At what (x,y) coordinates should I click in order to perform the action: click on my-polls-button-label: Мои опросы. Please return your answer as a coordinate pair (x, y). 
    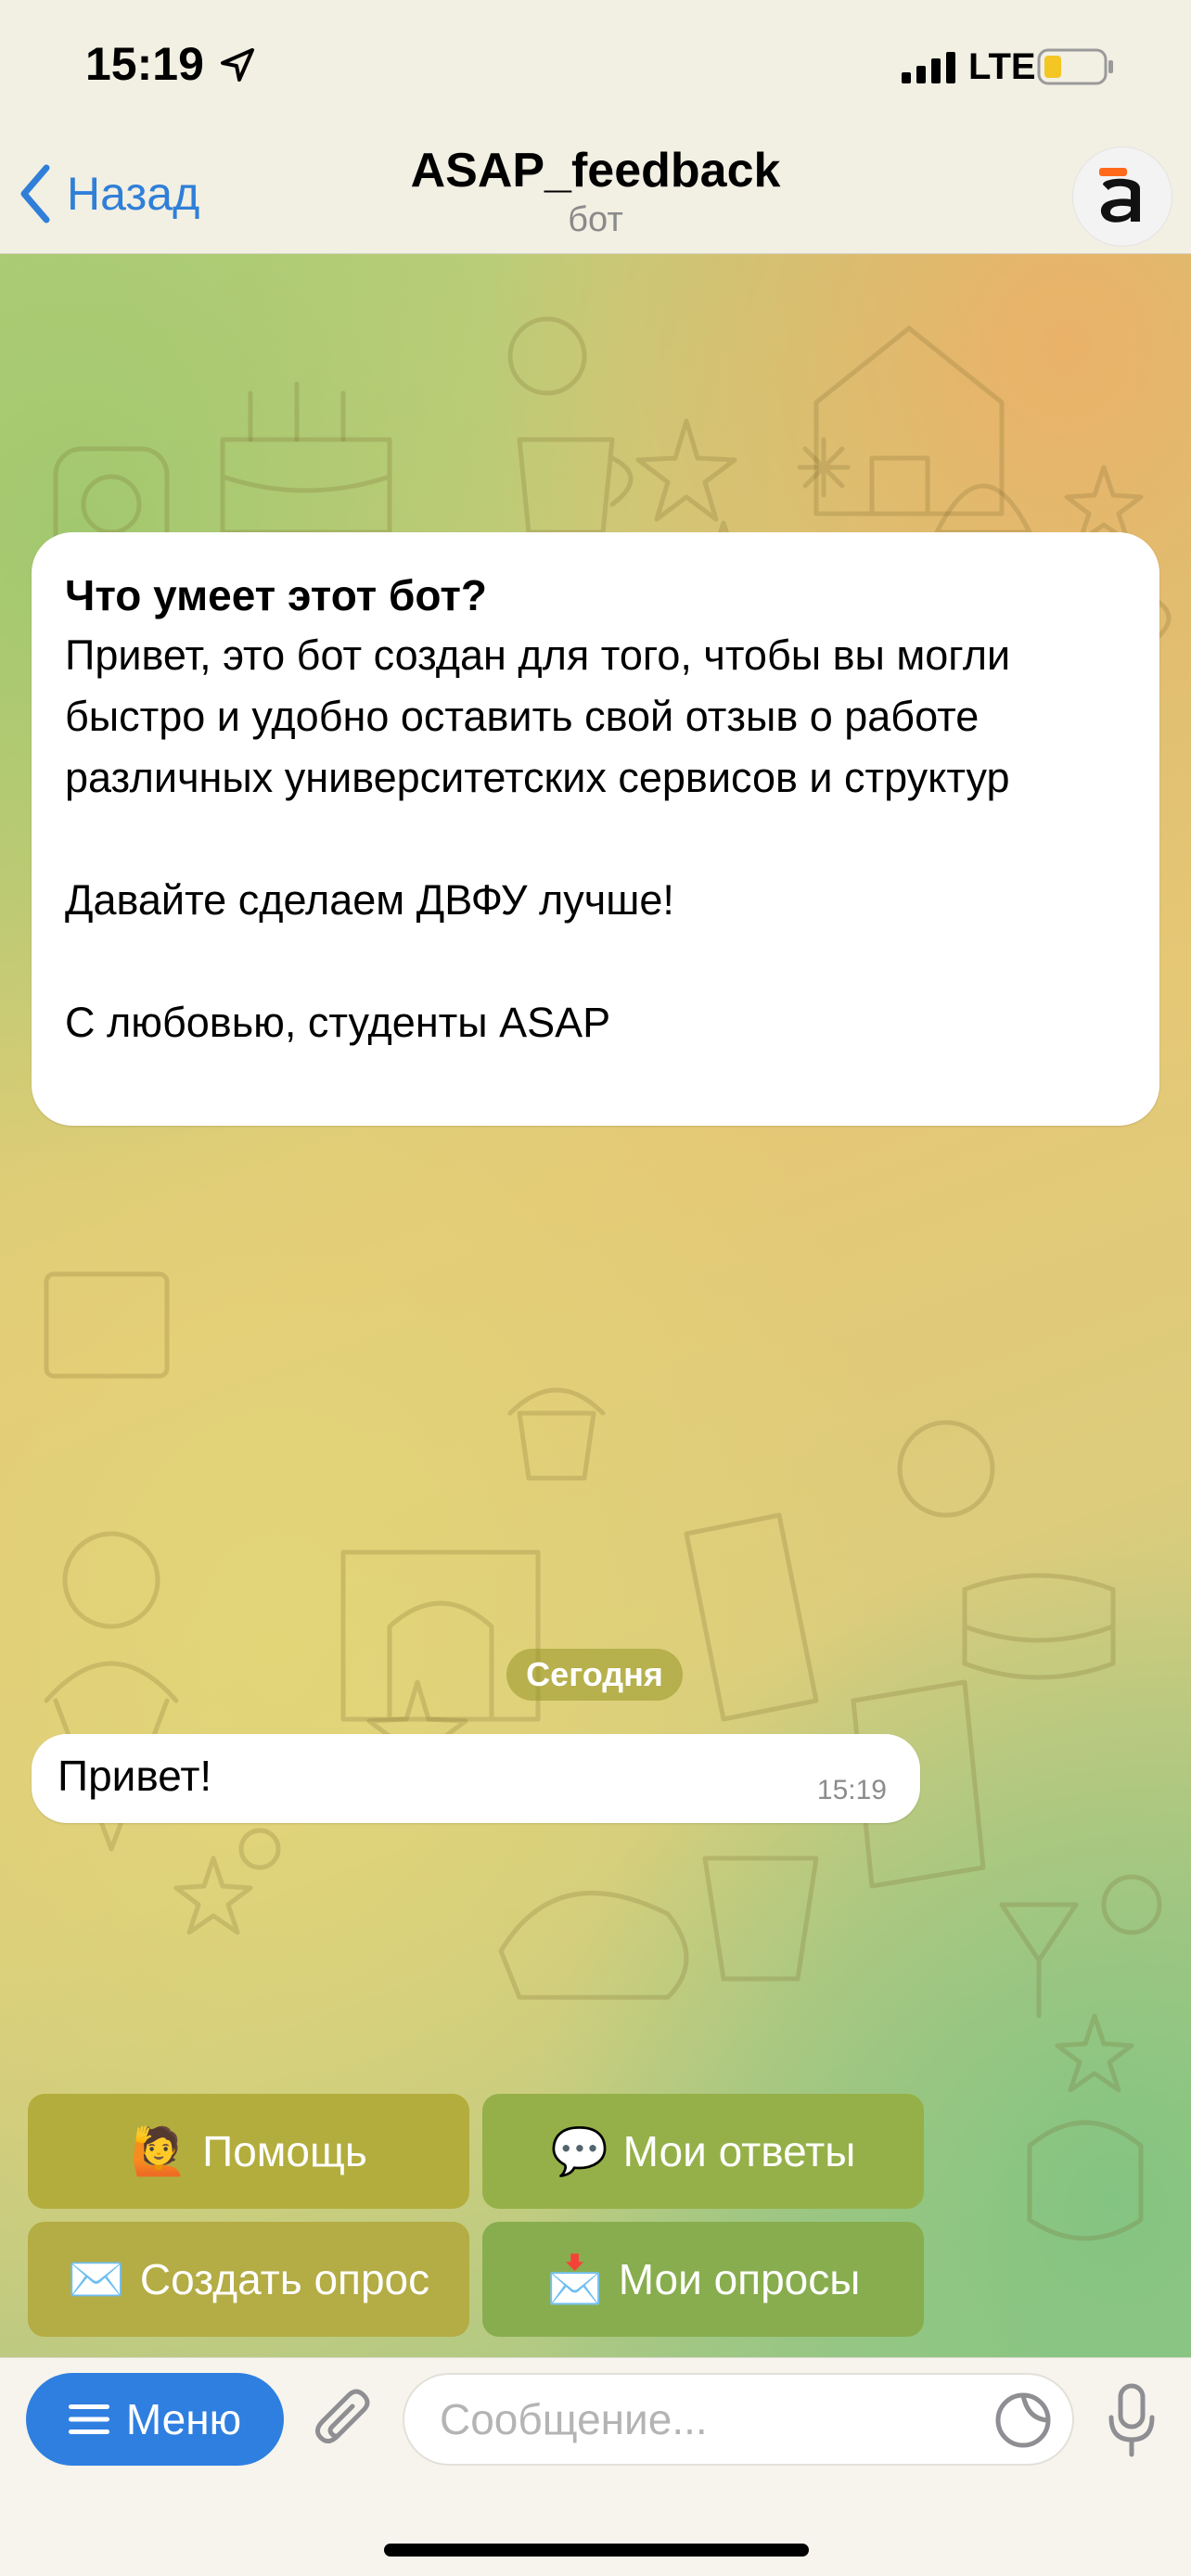
    Looking at the image, I should click on (739, 2279).